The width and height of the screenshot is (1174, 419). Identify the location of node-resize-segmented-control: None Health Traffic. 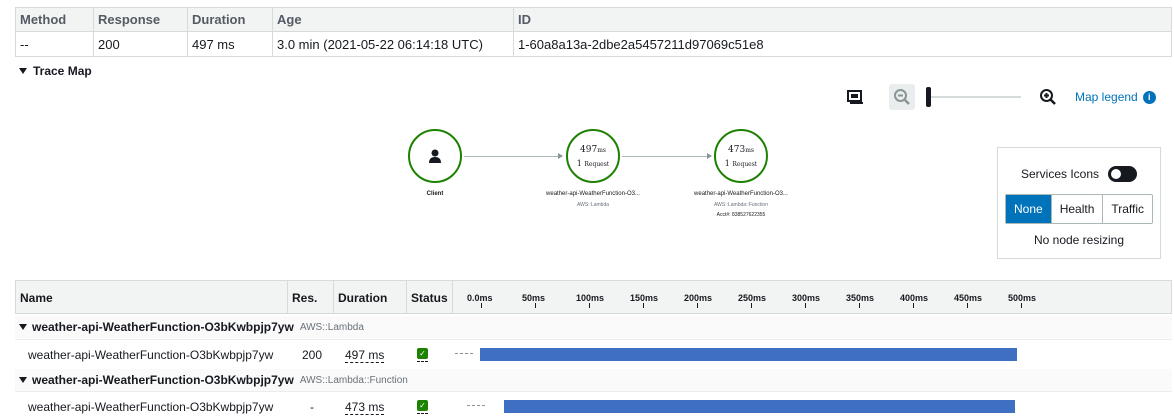
(1079, 209).